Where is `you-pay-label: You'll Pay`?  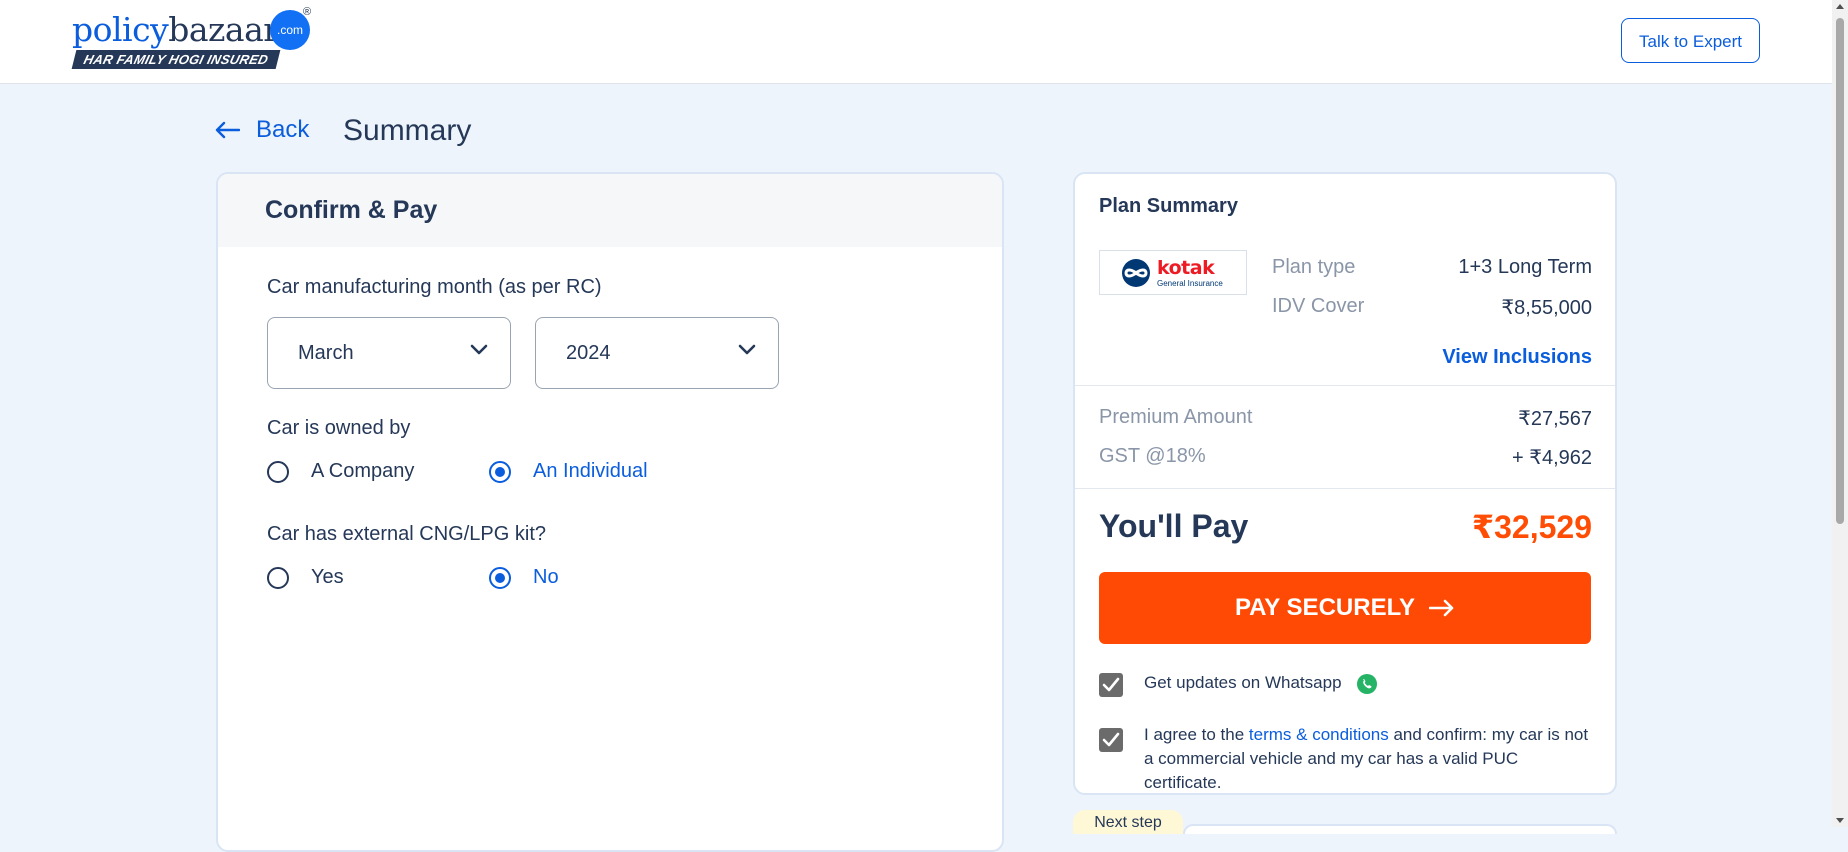
you-pay-label: You'll Pay is located at coordinates (1174, 526).